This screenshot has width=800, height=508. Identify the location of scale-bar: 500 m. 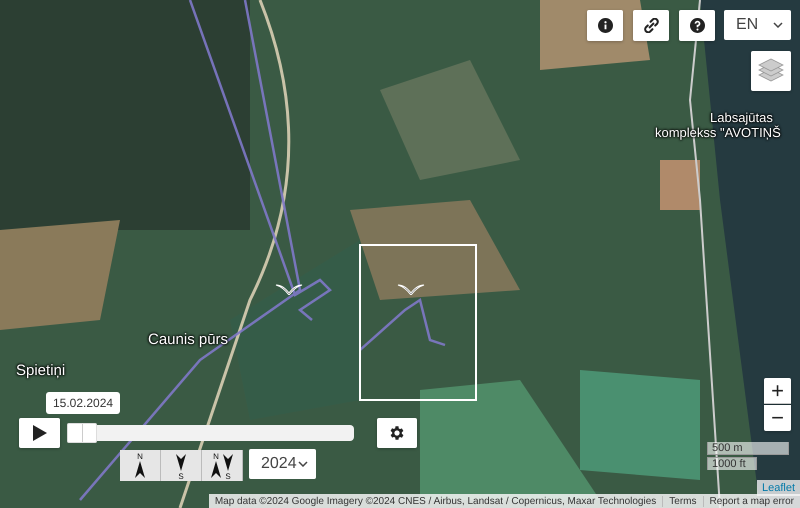
(748, 448).